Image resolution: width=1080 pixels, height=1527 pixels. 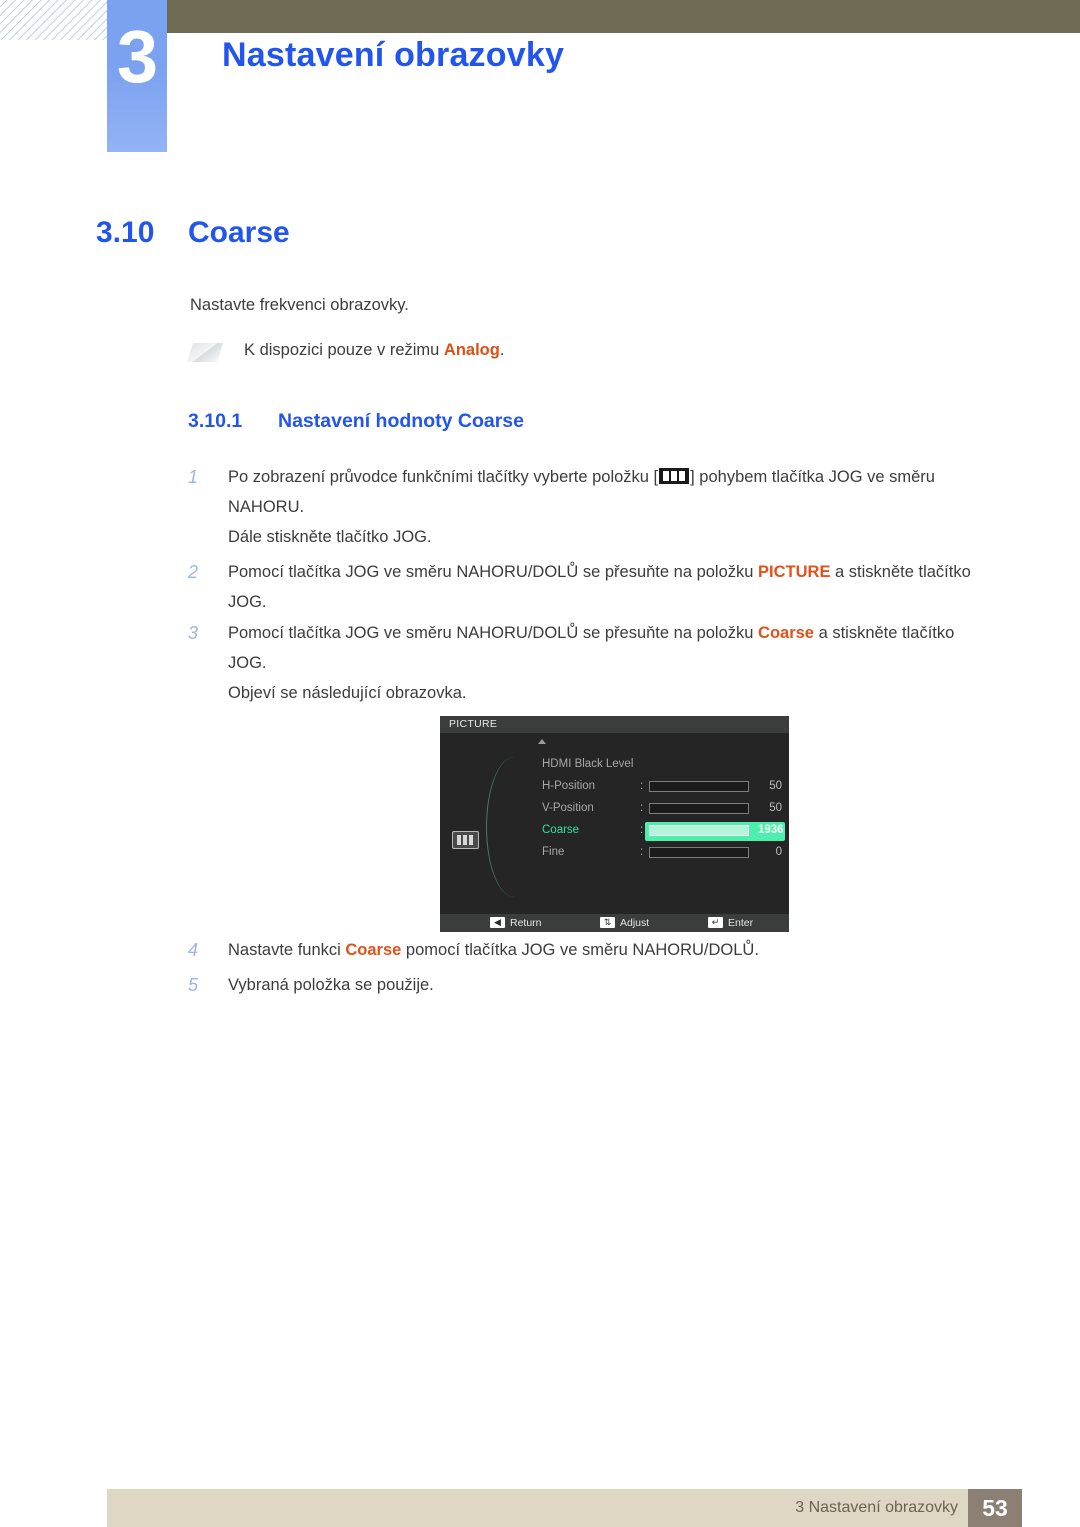 What do you see at coordinates (607, 922) in the screenshot?
I see `up-down-arrow-icon: ⇅` at bounding box center [607, 922].